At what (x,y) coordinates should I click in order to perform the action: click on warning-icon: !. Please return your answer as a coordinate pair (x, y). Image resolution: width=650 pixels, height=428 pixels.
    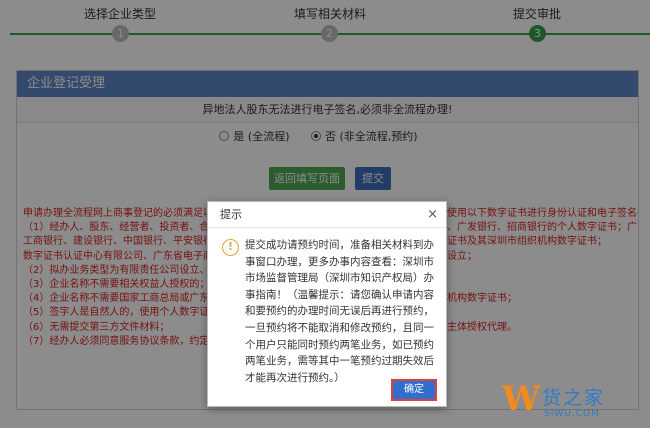
    Looking at the image, I should click on (230, 247).